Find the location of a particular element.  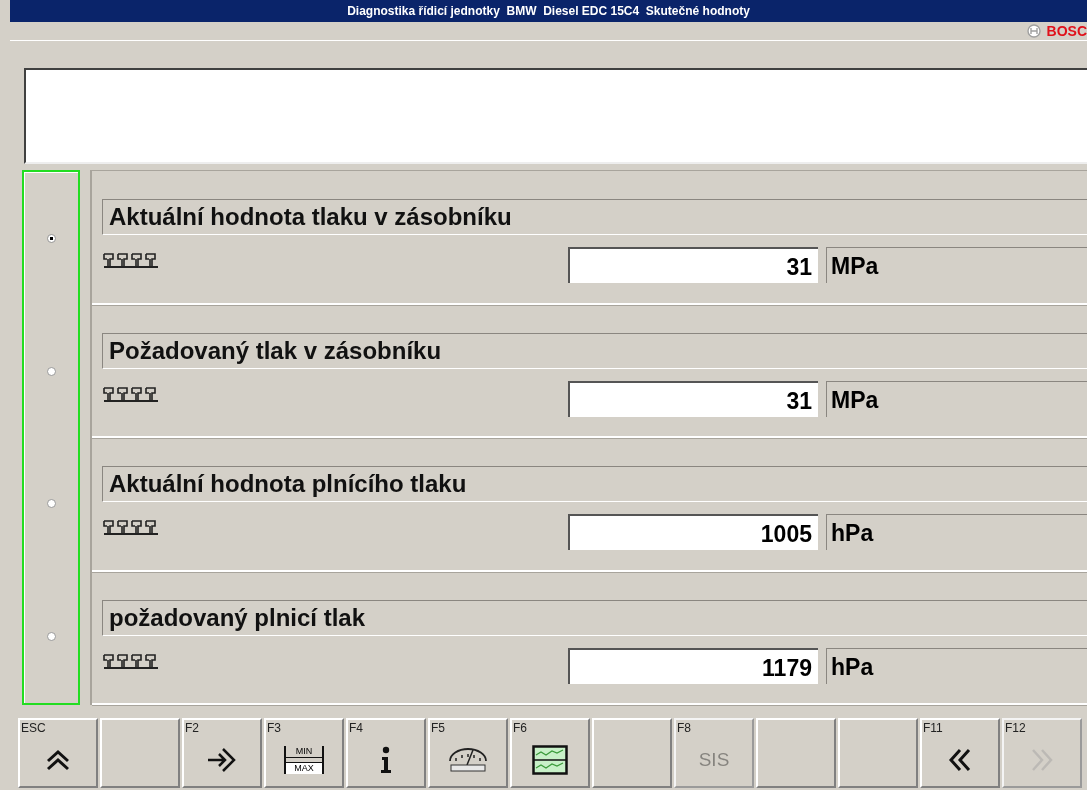

parameter-label: požadovaný plnicí tlak is located at coordinates (594, 617).